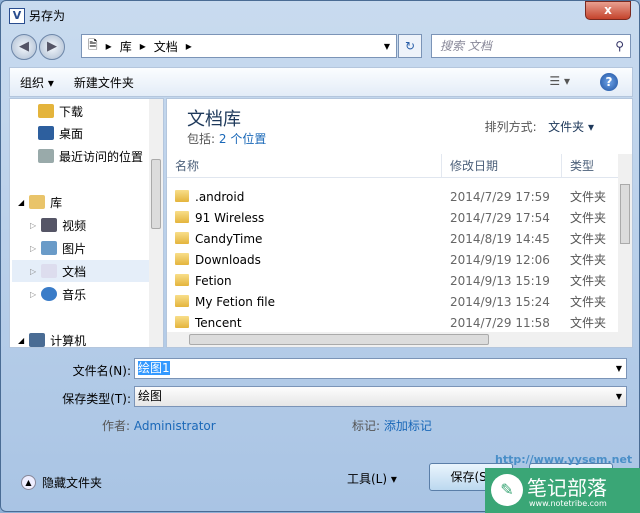 The height and width of the screenshot is (513, 640). What do you see at coordinates (82, 271) in the screenshot?
I see `sidebar-item-documents: ▷ 文档` at bounding box center [82, 271].